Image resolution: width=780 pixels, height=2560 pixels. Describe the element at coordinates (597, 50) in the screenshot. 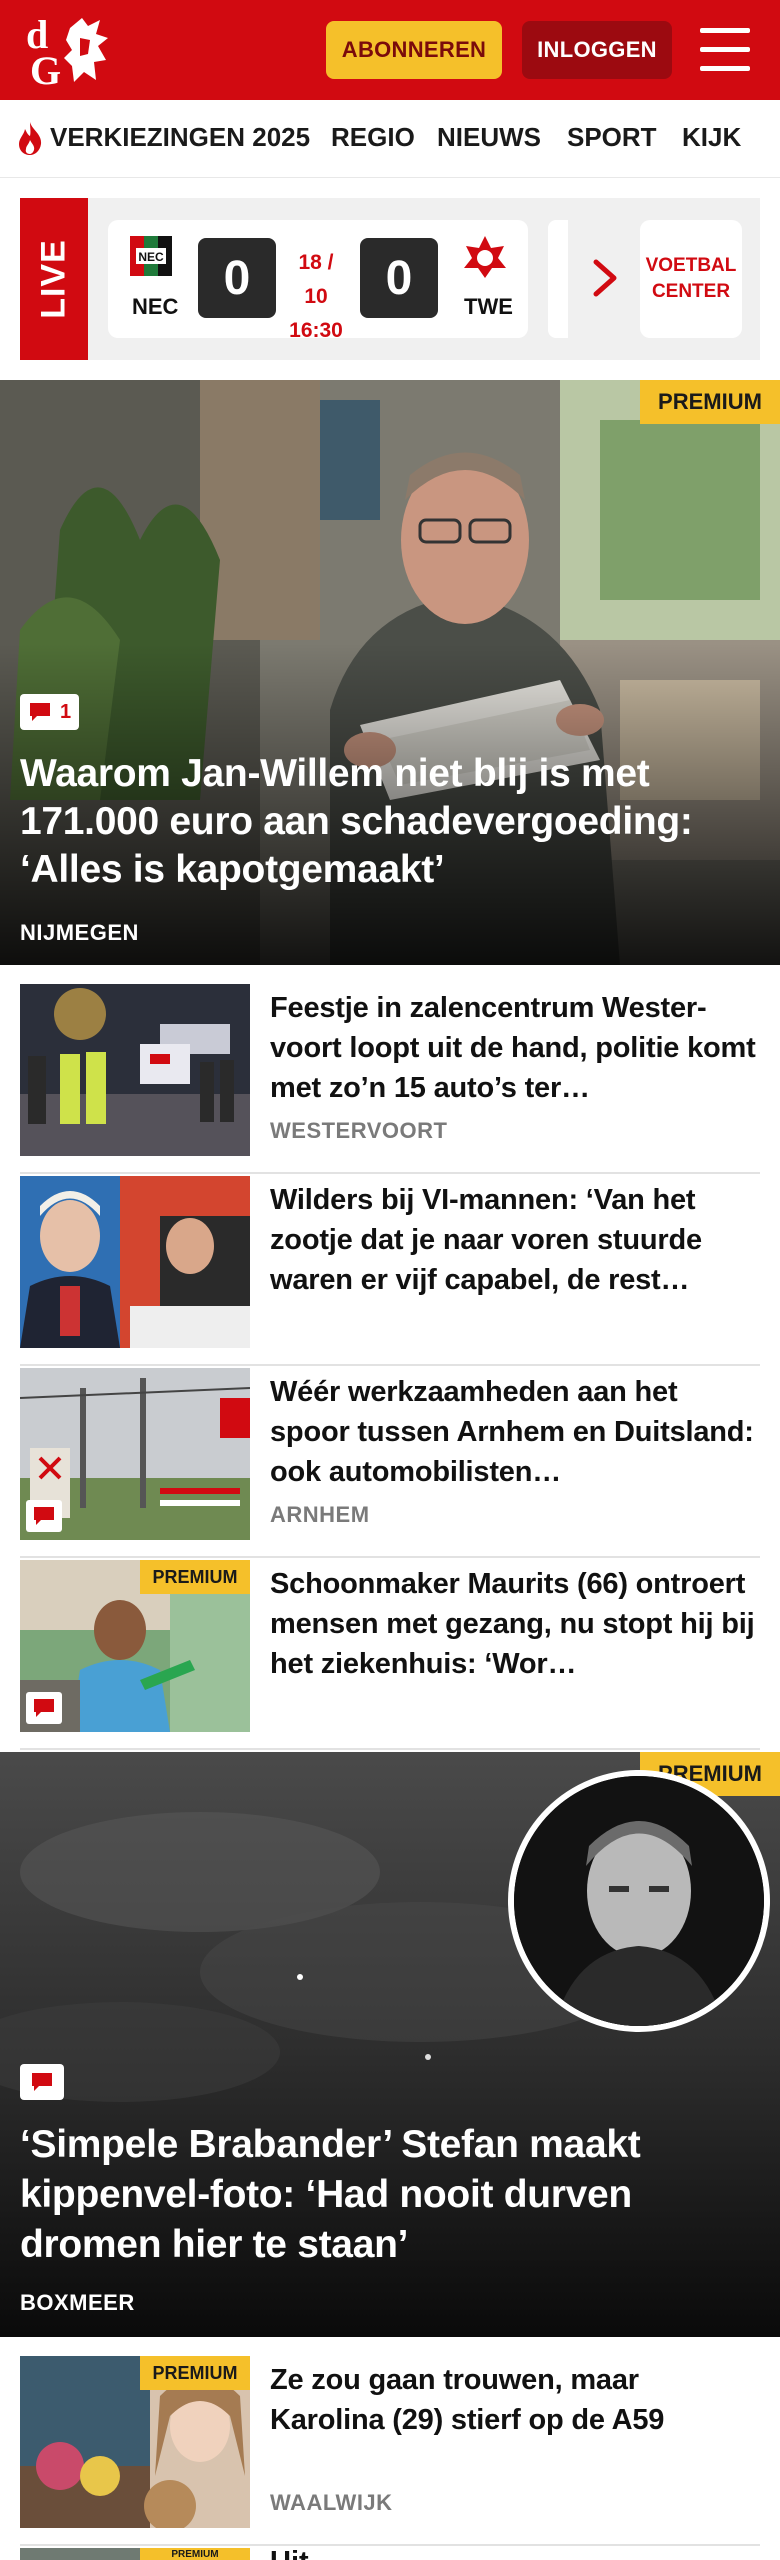

I see `login-button: INLOGGEN` at that location.